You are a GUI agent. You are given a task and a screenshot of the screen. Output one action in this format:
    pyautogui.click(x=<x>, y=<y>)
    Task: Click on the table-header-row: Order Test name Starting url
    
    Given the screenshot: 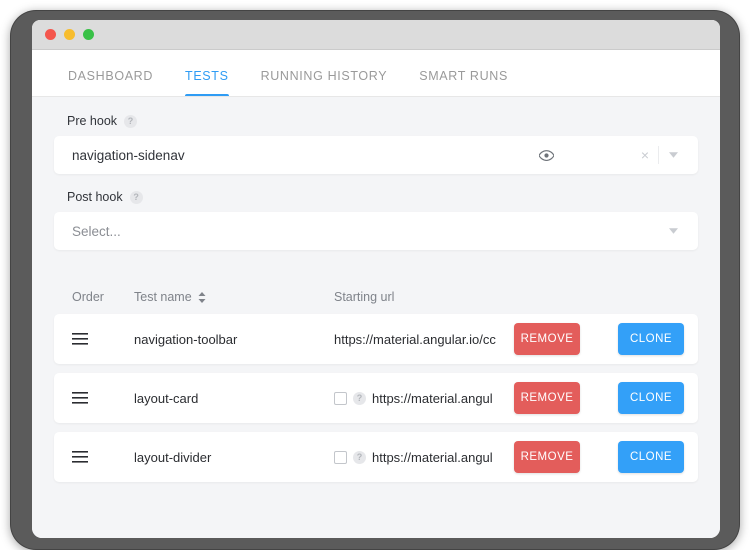 What is the action you would take?
    pyautogui.click(x=376, y=297)
    